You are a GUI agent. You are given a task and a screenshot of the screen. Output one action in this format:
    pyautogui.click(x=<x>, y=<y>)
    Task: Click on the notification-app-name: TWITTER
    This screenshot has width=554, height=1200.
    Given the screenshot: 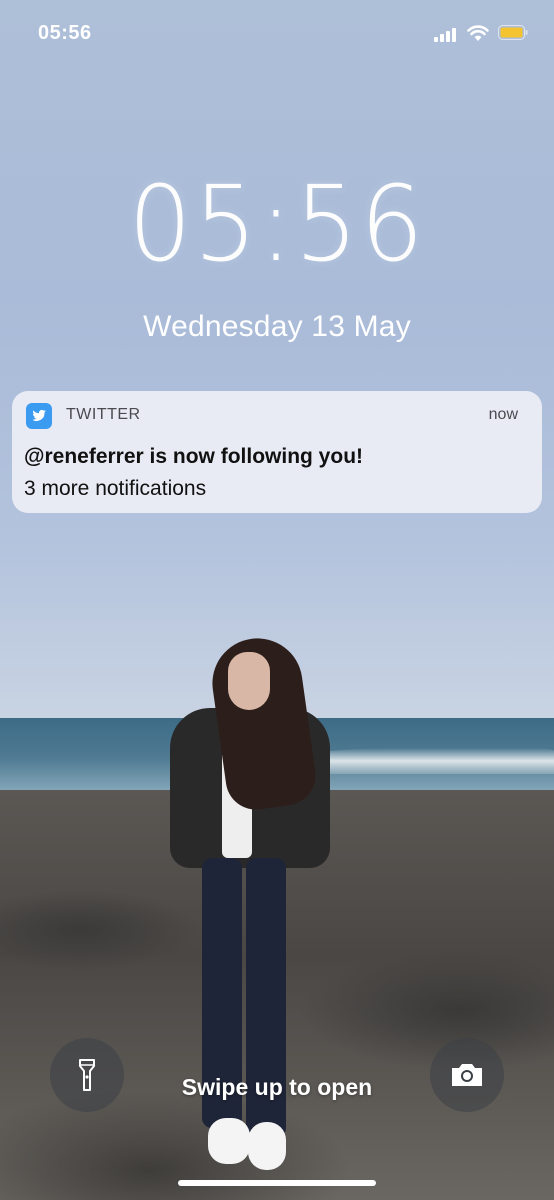 What is the action you would take?
    pyautogui.click(x=103, y=414)
    